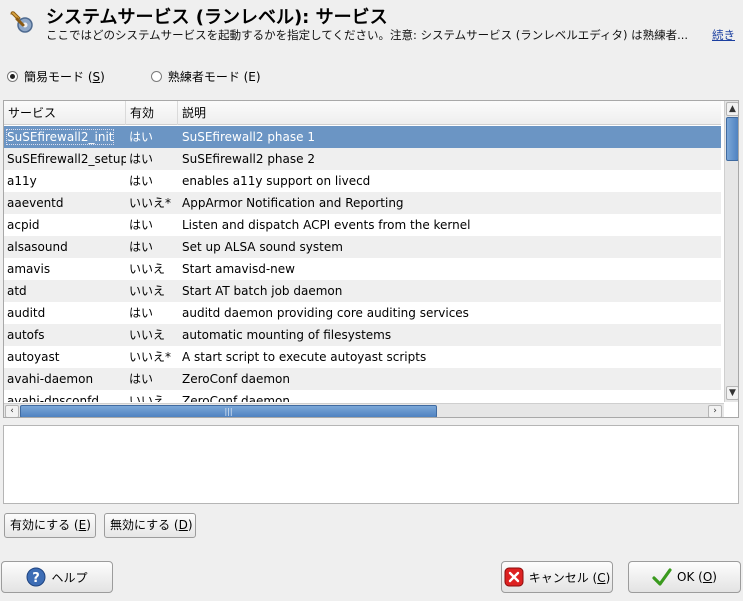  I want to click on disable-button: 無効にする (D), so click(150, 525).